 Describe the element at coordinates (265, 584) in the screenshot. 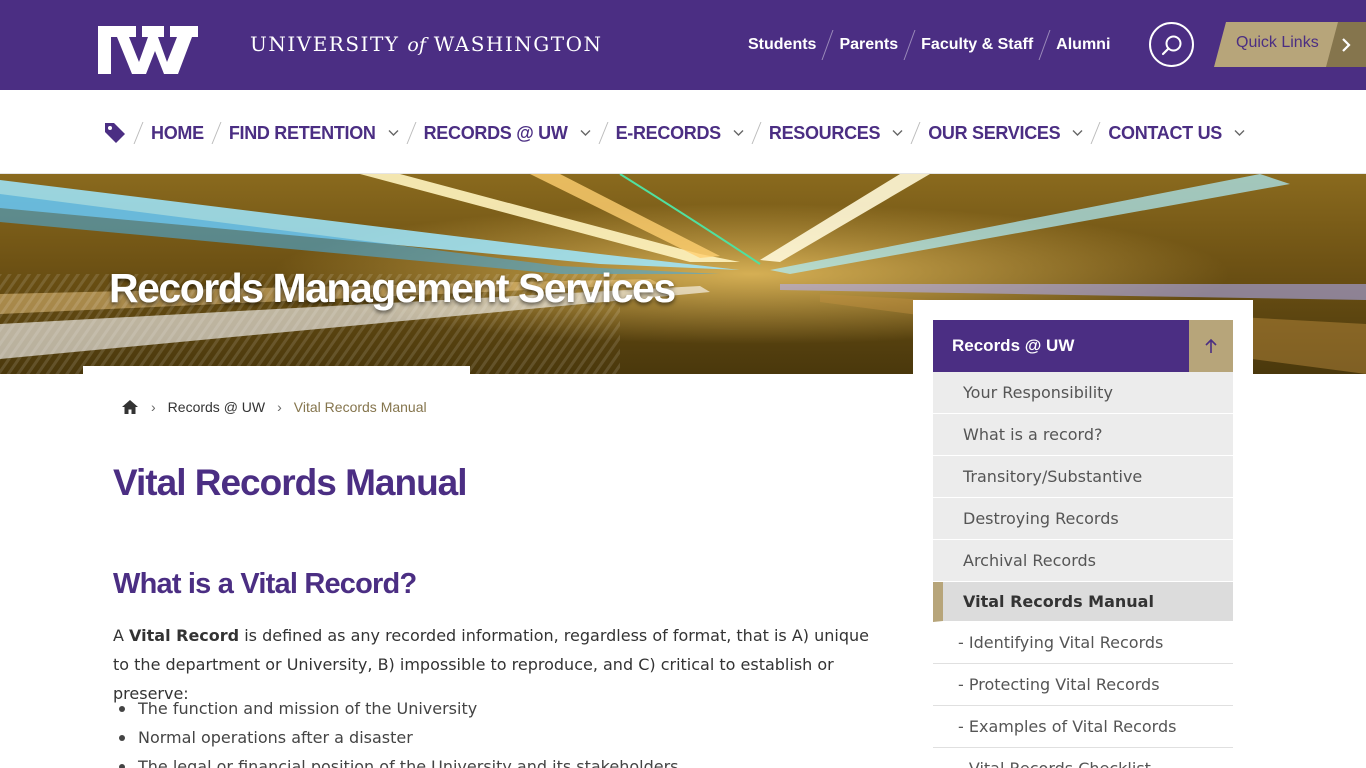

I see `section-title: What is a Vital Record?` at that location.